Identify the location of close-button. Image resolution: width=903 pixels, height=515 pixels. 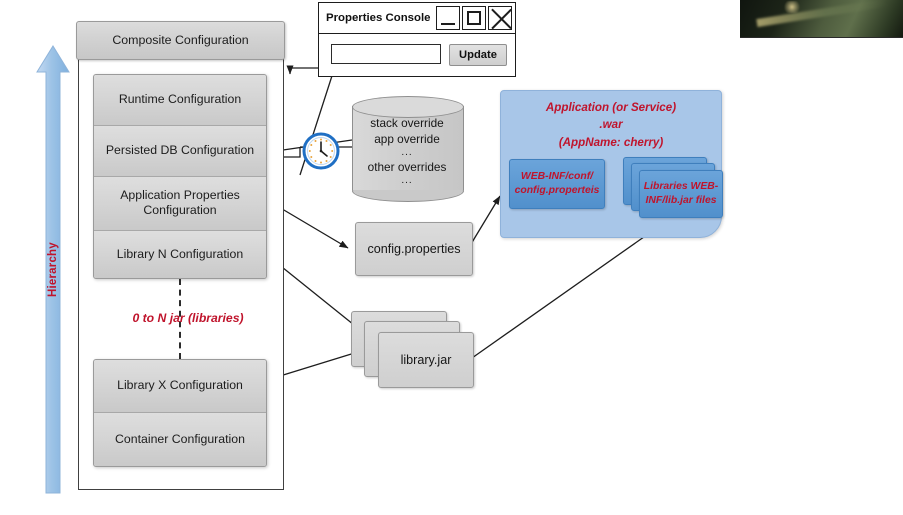
(500, 18).